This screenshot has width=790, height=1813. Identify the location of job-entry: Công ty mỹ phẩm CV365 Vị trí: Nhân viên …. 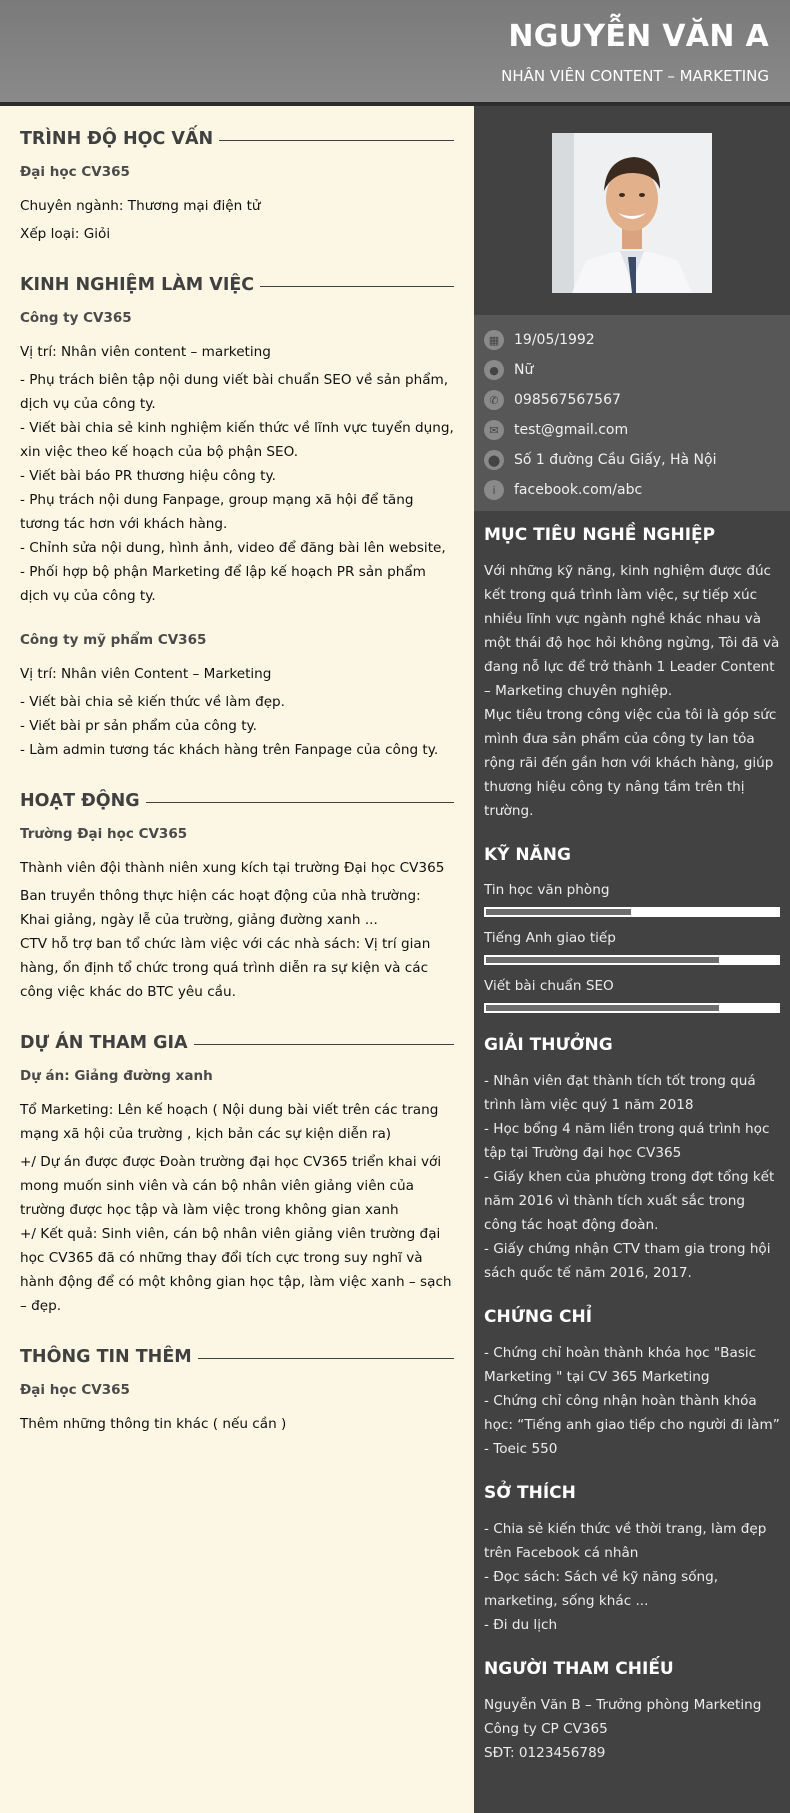
(237, 697).